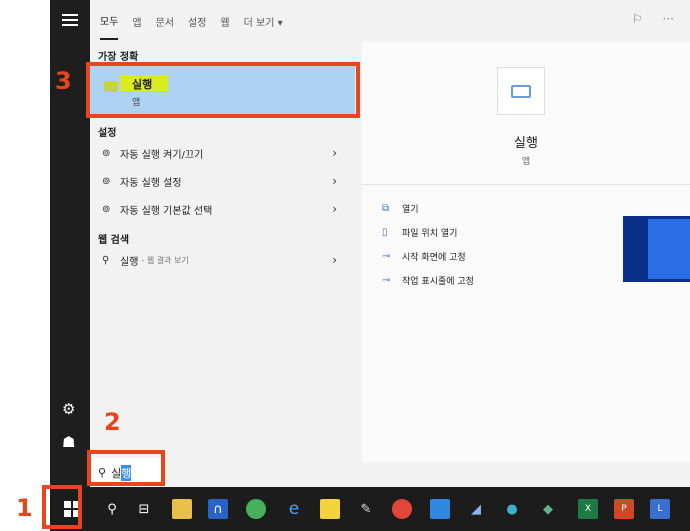 Image resolution: width=690 pixels, height=531 pixels. Describe the element at coordinates (588, 509) in the screenshot. I see `excel-icon: X` at that location.